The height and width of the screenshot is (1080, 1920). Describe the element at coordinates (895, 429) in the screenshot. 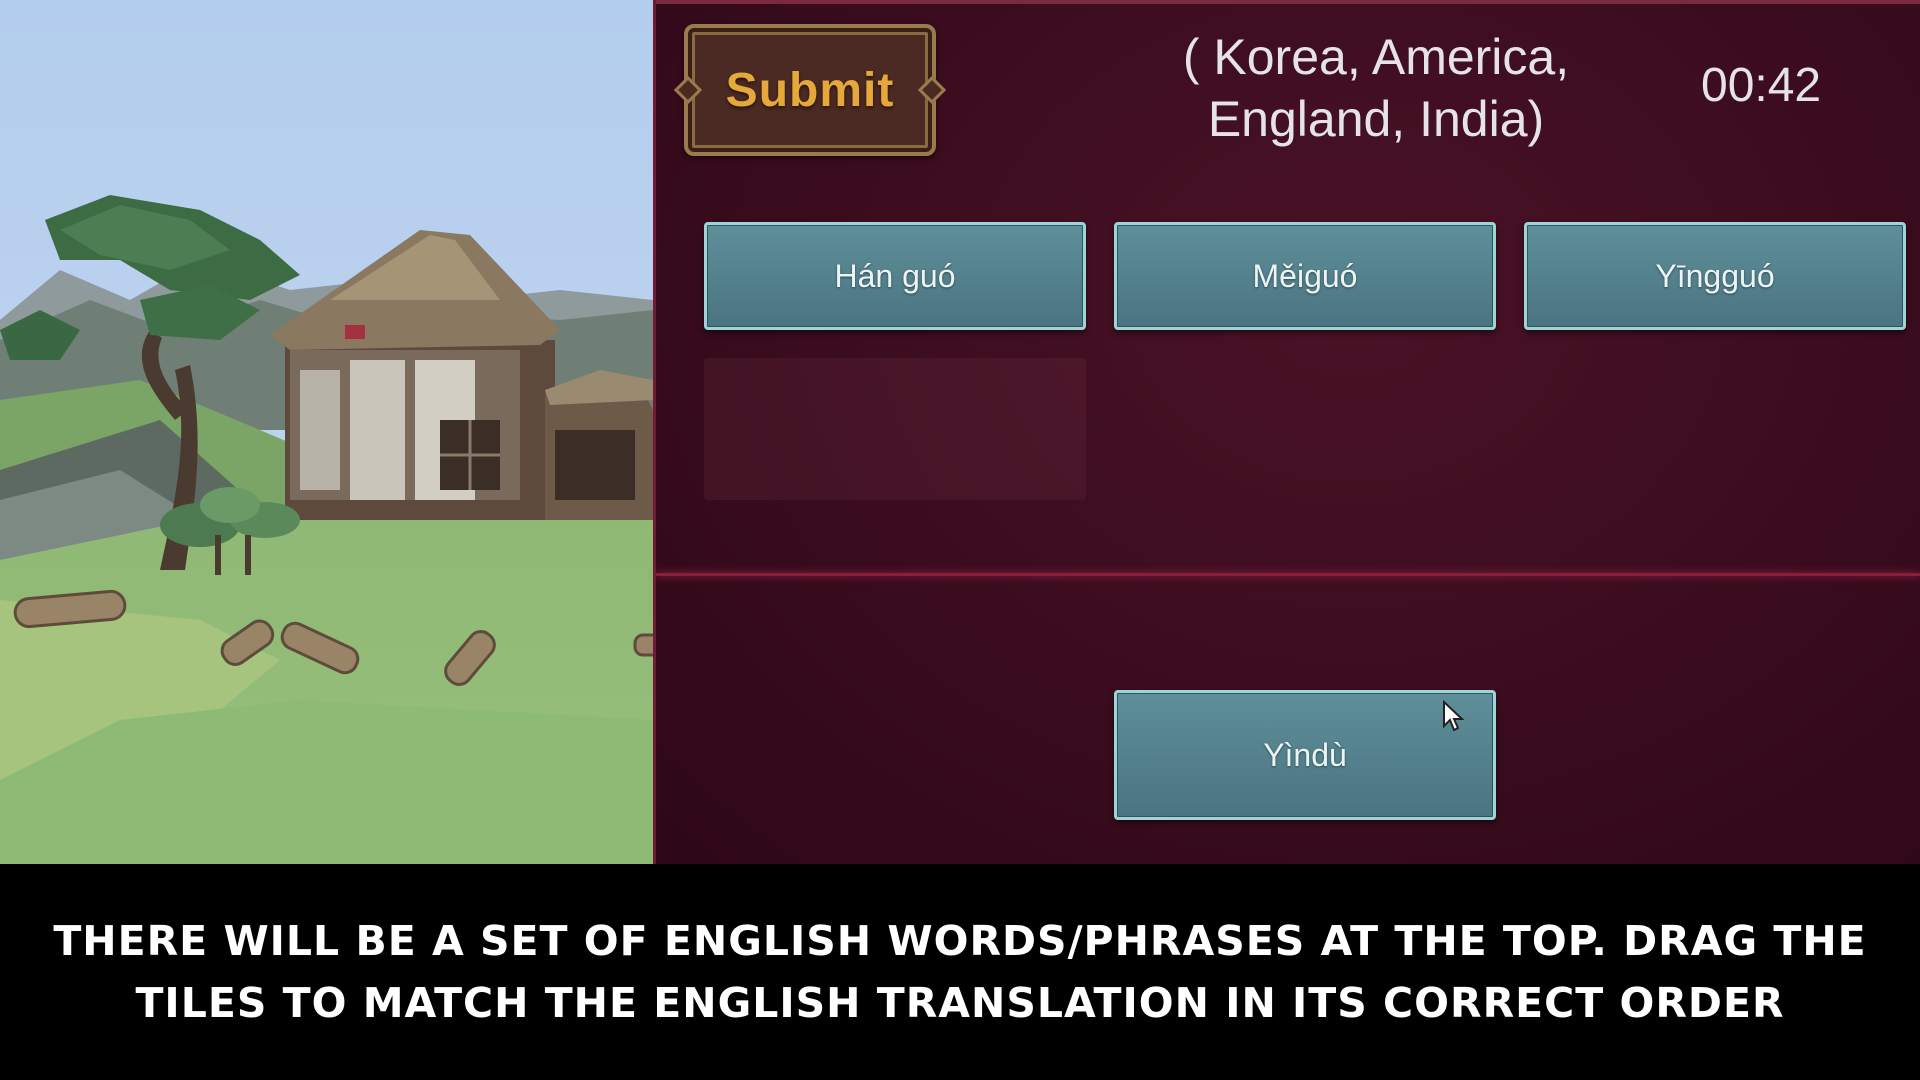

I see `empty-answer-slot` at that location.